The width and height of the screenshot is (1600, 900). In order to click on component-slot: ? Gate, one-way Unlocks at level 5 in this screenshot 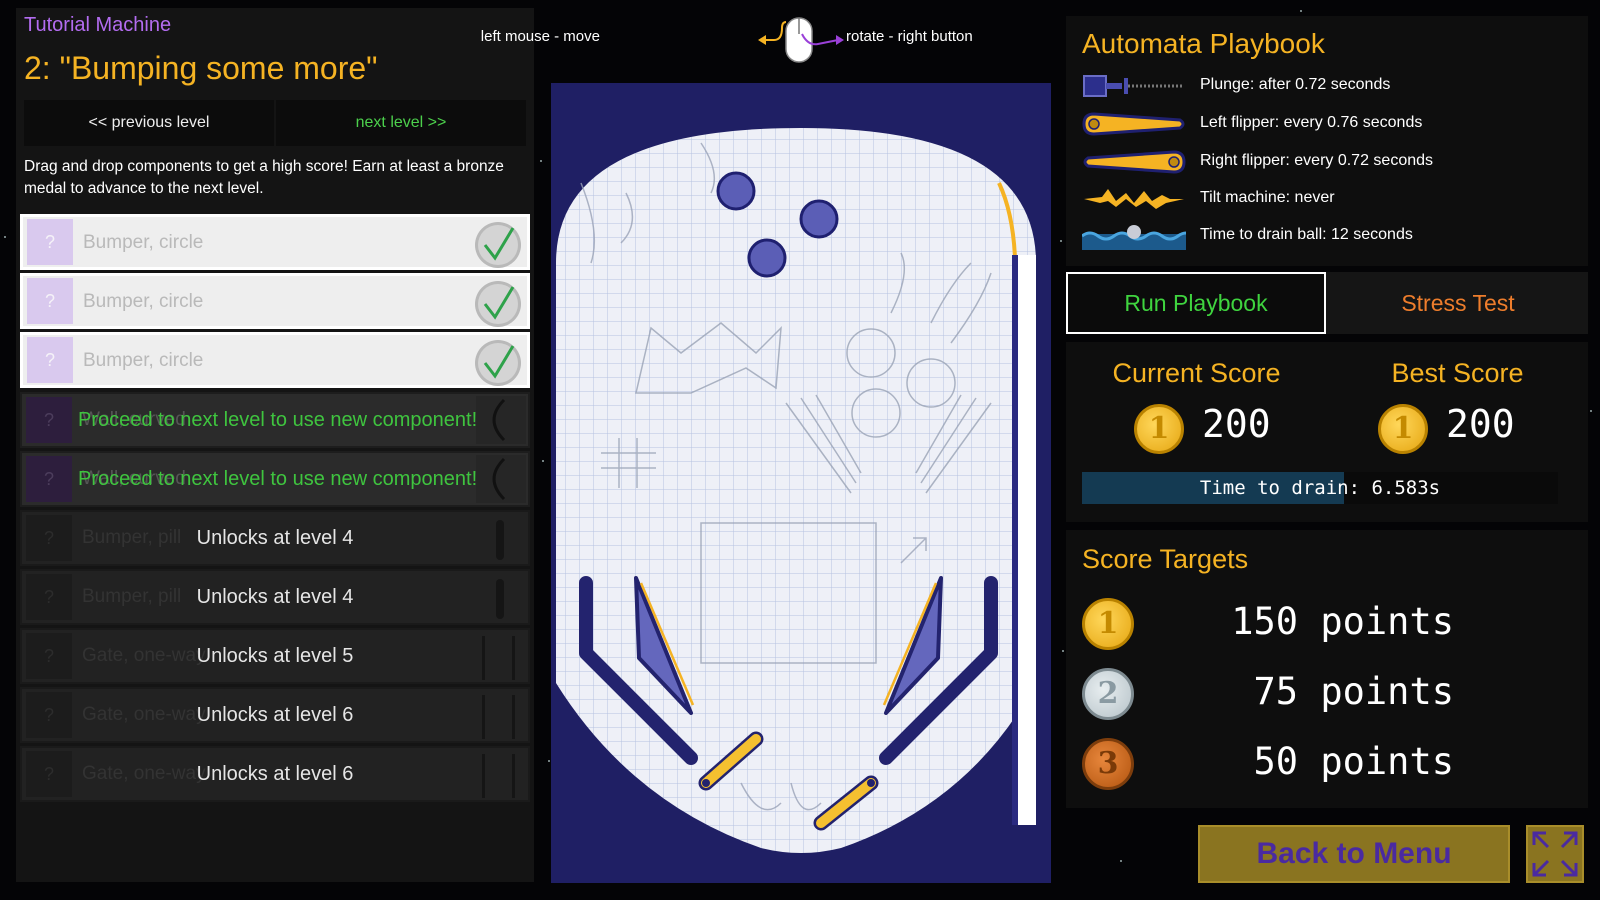, I will do `click(275, 656)`.